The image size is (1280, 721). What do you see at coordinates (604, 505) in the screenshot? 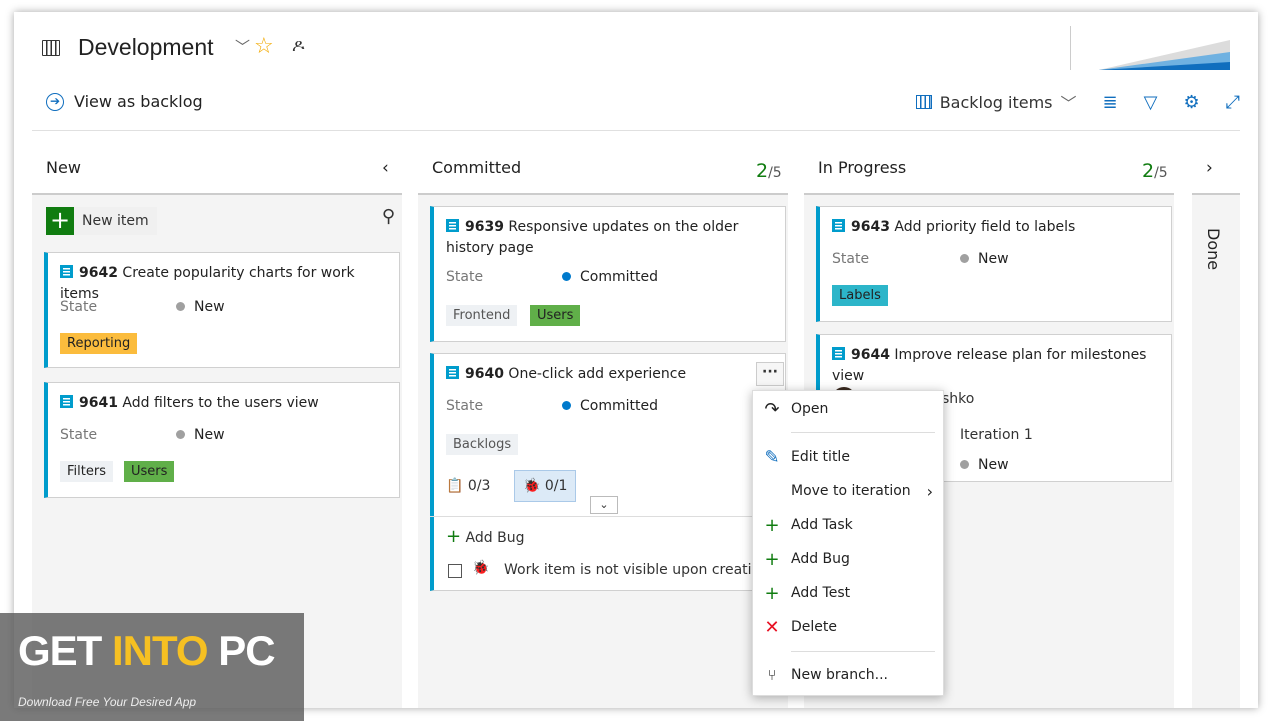
I see `expand-children-chevron-down-icon: ⌄` at bounding box center [604, 505].